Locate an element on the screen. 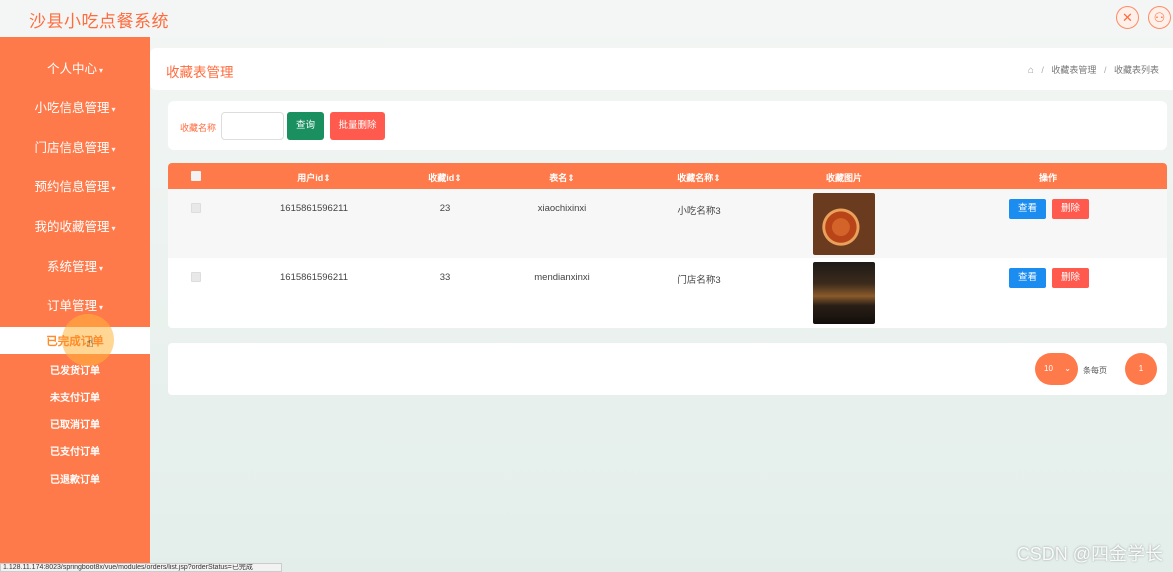  sidebar-item-orders: 订单管理 ▾ is located at coordinates (75, 306).